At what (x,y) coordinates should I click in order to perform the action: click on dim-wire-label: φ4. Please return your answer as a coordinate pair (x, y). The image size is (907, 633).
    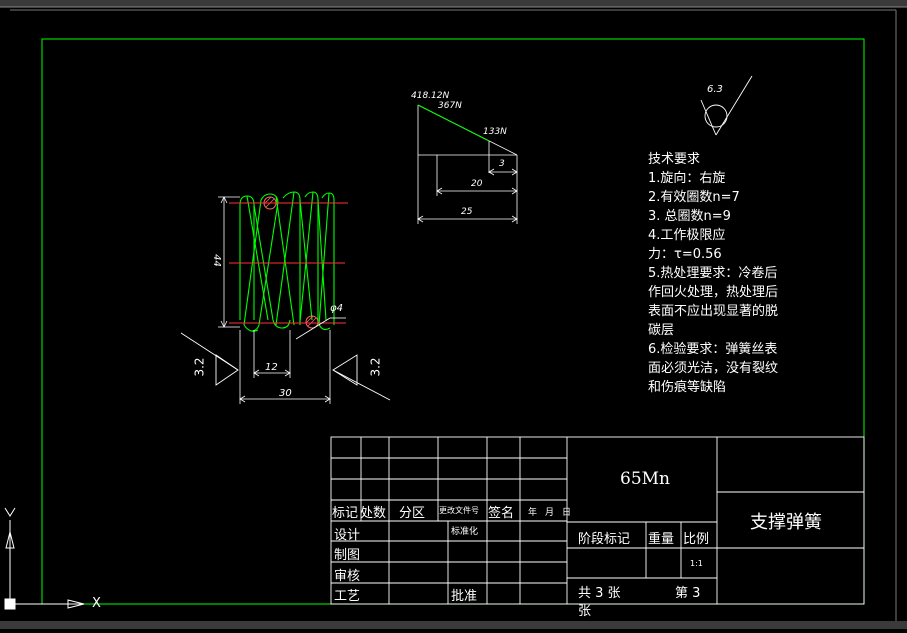
    Looking at the image, I should click on (336, 308).